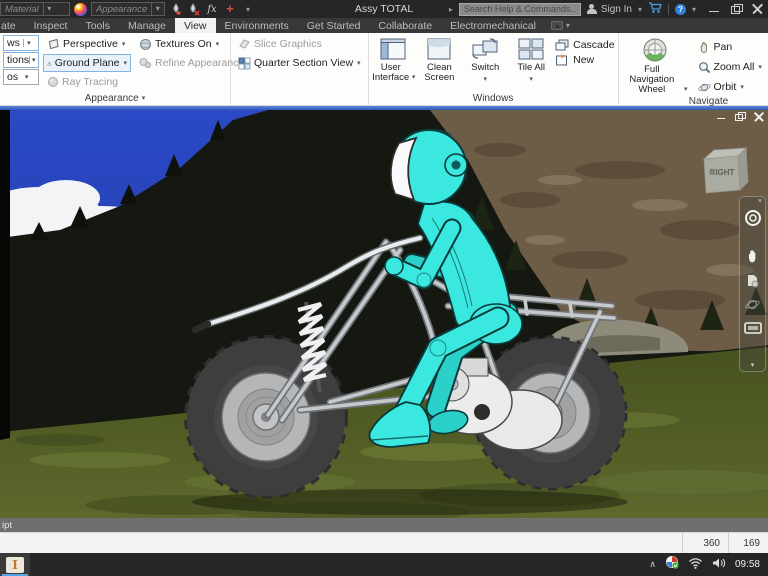 The height and width of the screenshot is (576, 768). I want to click on navigation-bar: × ▾, so click(752, 284).